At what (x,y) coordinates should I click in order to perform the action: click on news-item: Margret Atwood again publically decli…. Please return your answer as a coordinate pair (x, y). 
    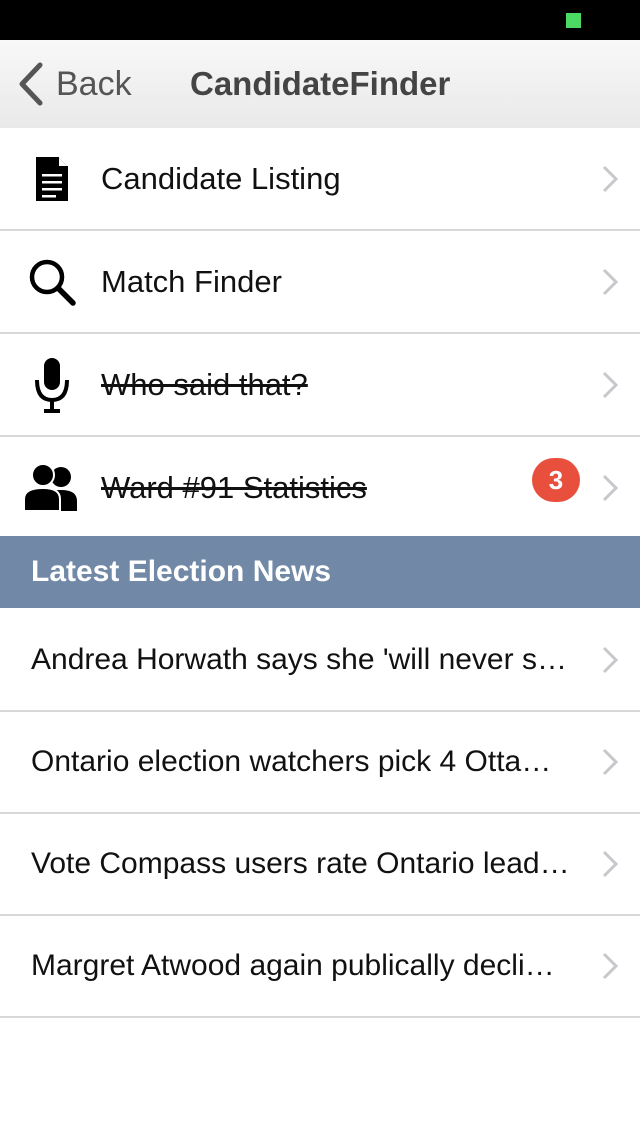
    Looking at the image, I should click on (320, 967).